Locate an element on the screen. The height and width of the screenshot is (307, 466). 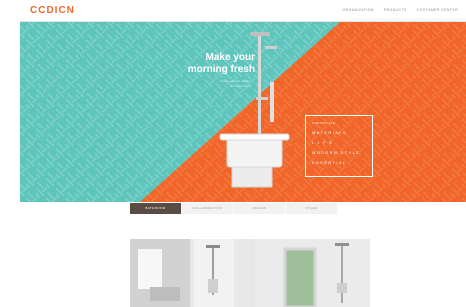
badge-line-4: ESSENTIAL is located at coordinates (329, 162).